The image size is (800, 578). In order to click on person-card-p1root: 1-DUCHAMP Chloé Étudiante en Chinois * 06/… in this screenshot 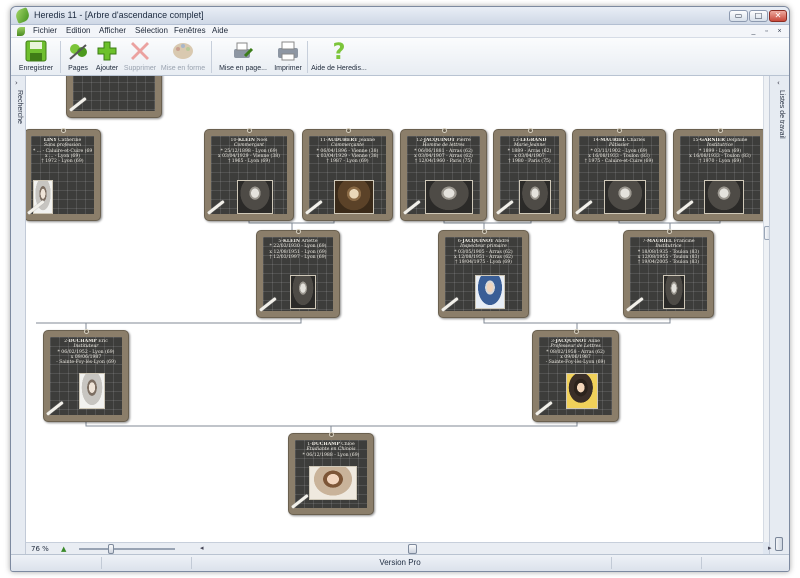, I will do `click(331, 473)`.